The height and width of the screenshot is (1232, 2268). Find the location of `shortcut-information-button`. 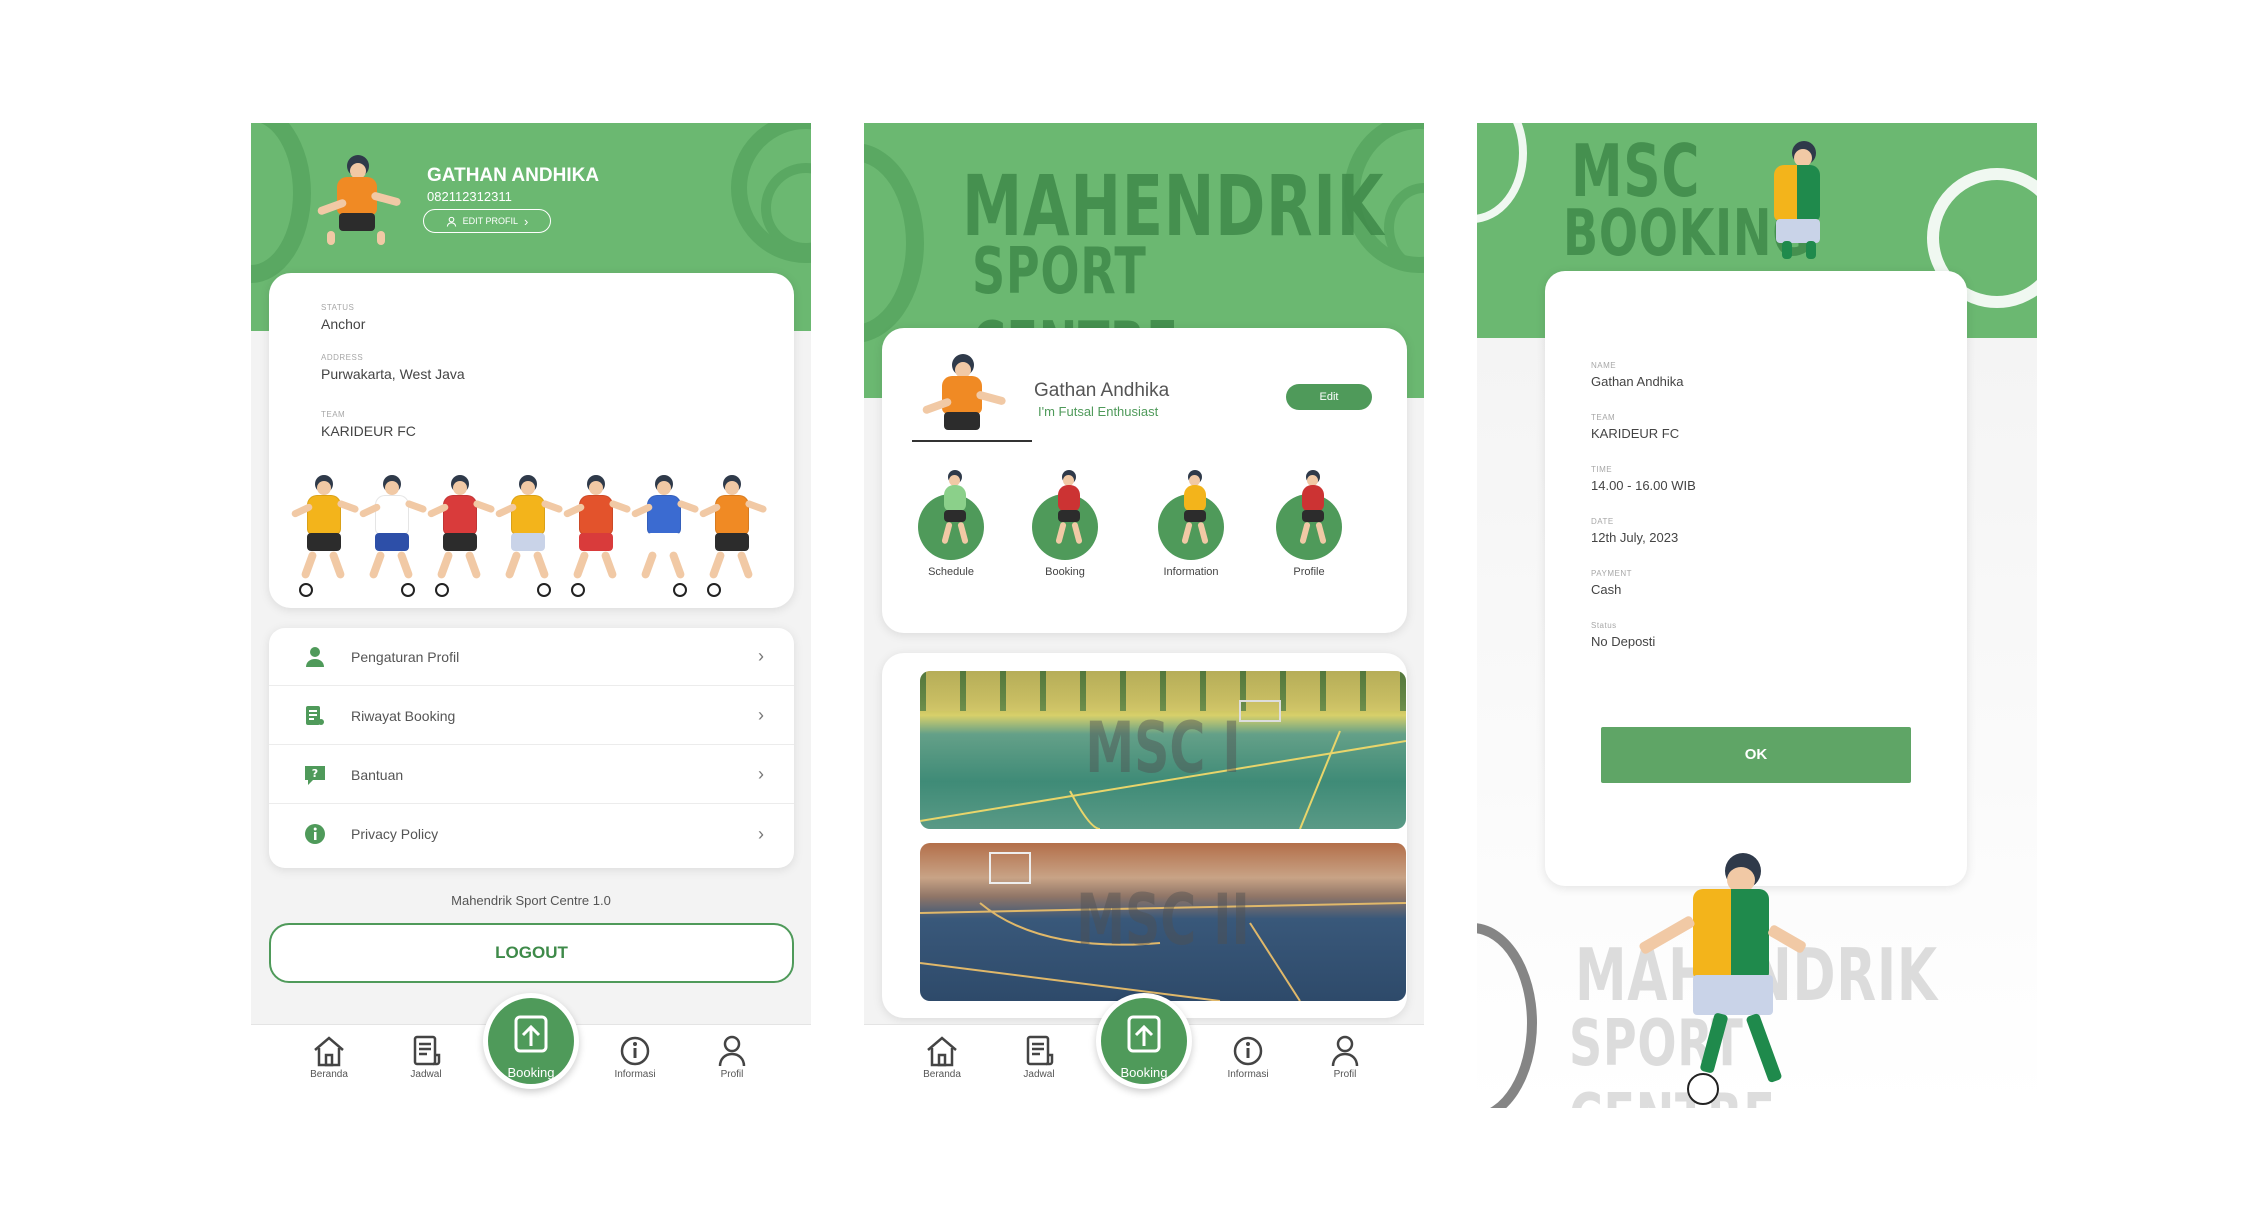

shortcut-information-button is located at coordinates (1191, 515).